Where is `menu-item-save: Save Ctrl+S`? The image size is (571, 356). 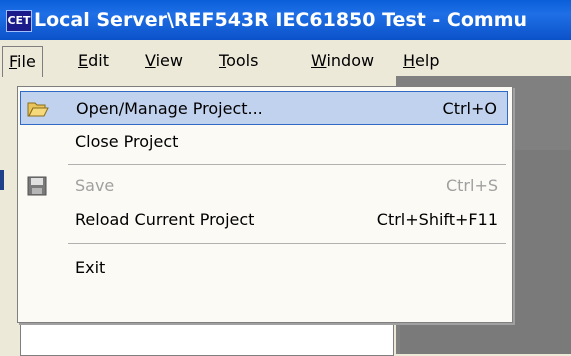
menu-item-save: Save Ctrl+S is located at coordinates (264, 186).